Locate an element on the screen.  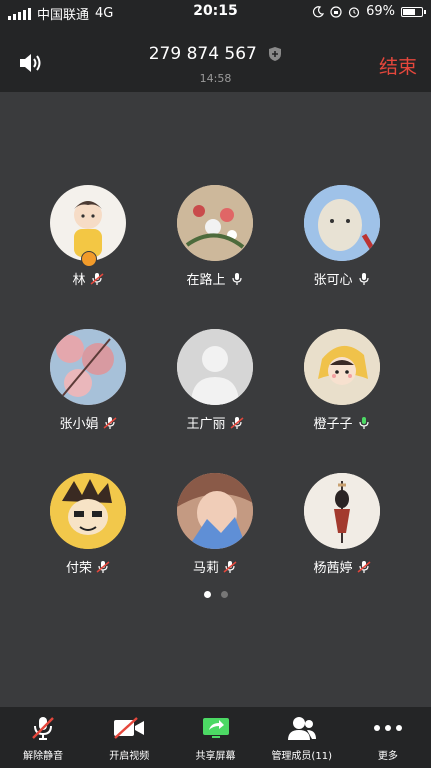
member-tile: 张小娟 is located at coordinates (88, 380).